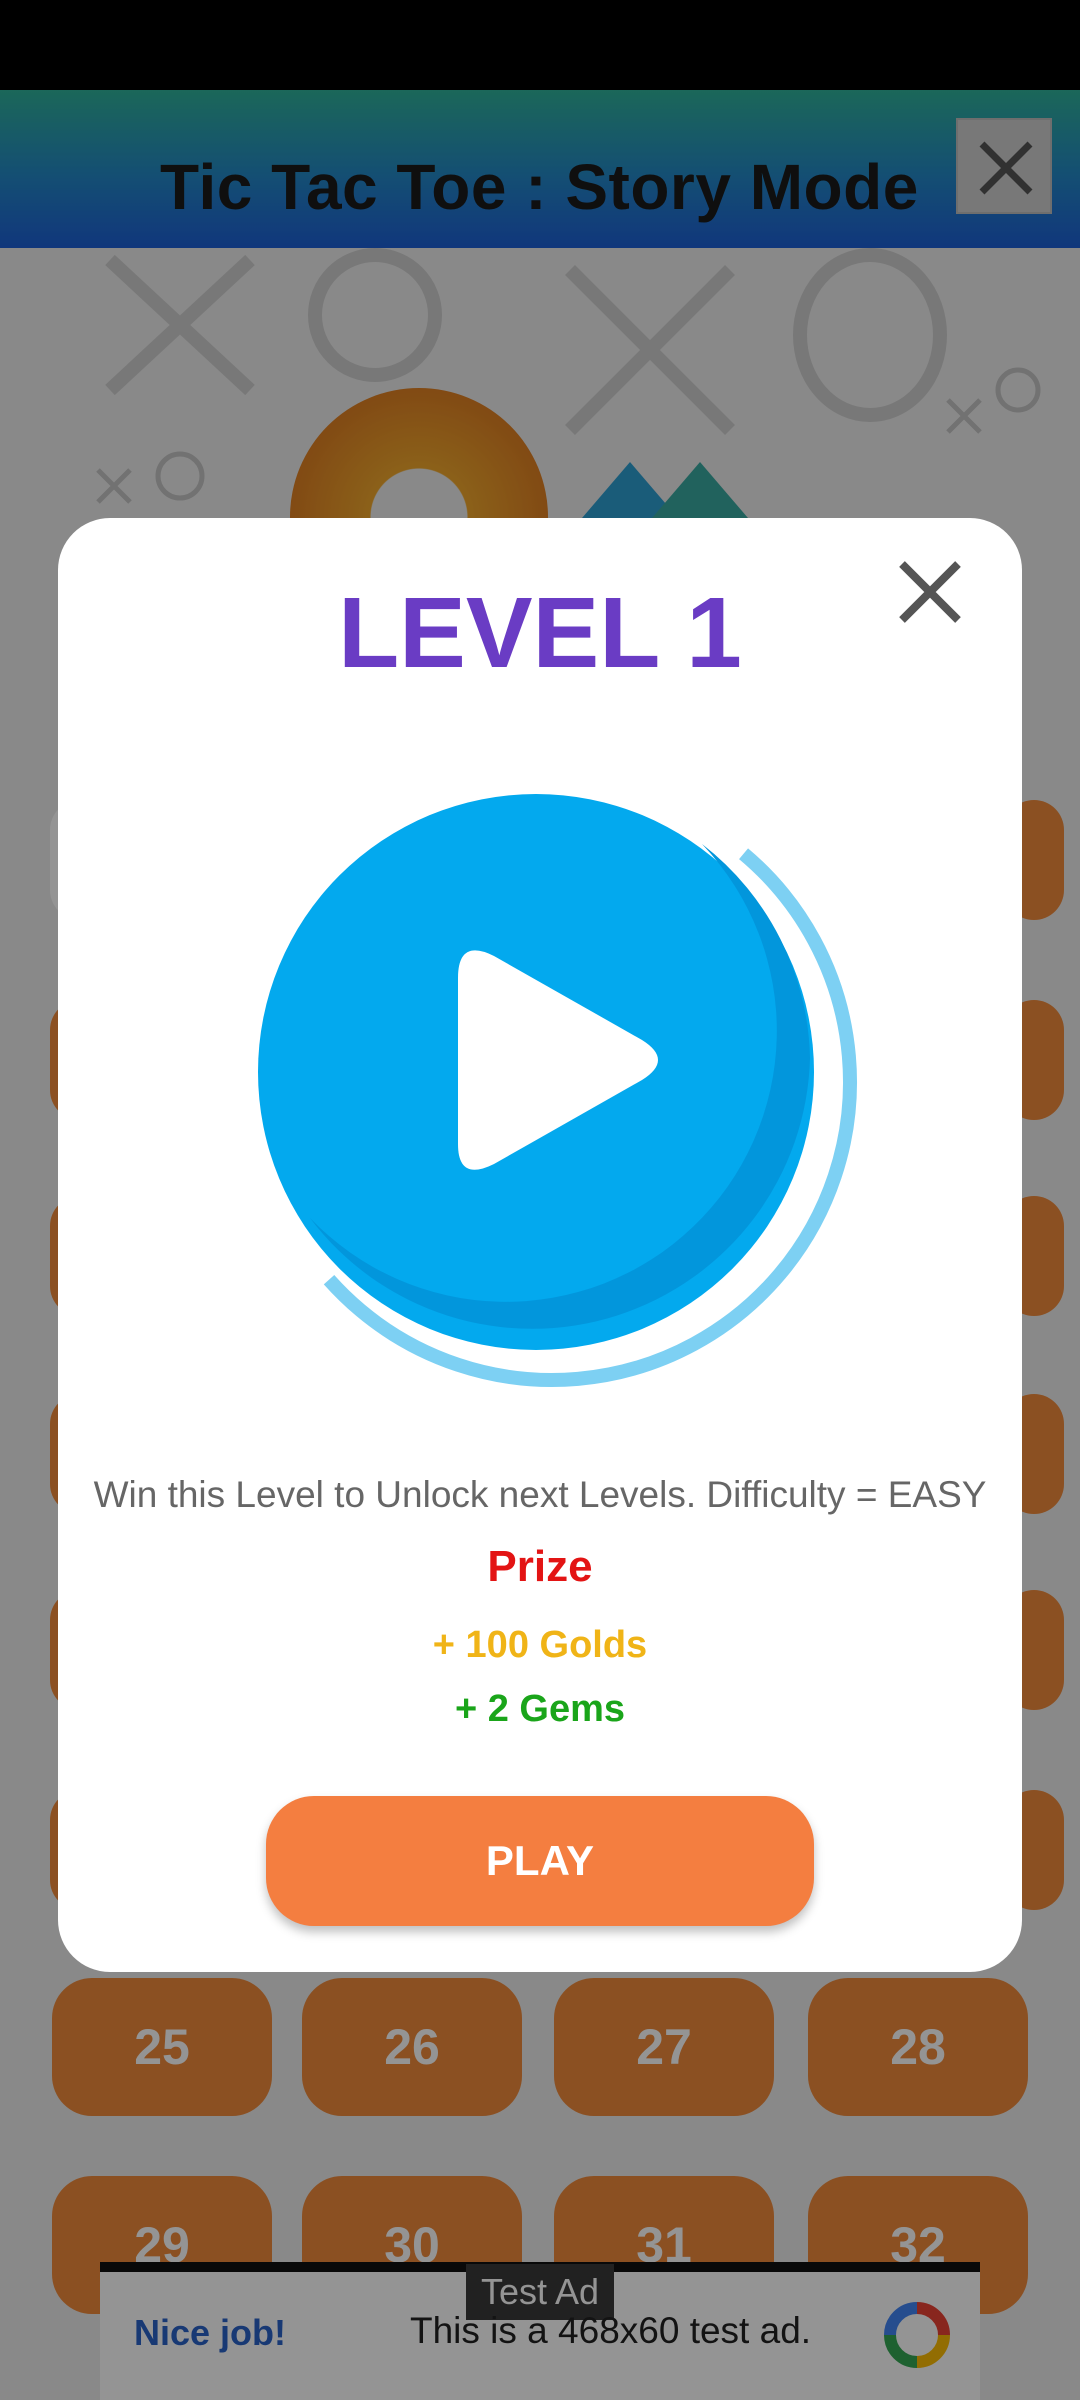 This screenshot has width=1080, height=2400. I want to click on prize-gems: + 2 Gems, so click(540, 1709).